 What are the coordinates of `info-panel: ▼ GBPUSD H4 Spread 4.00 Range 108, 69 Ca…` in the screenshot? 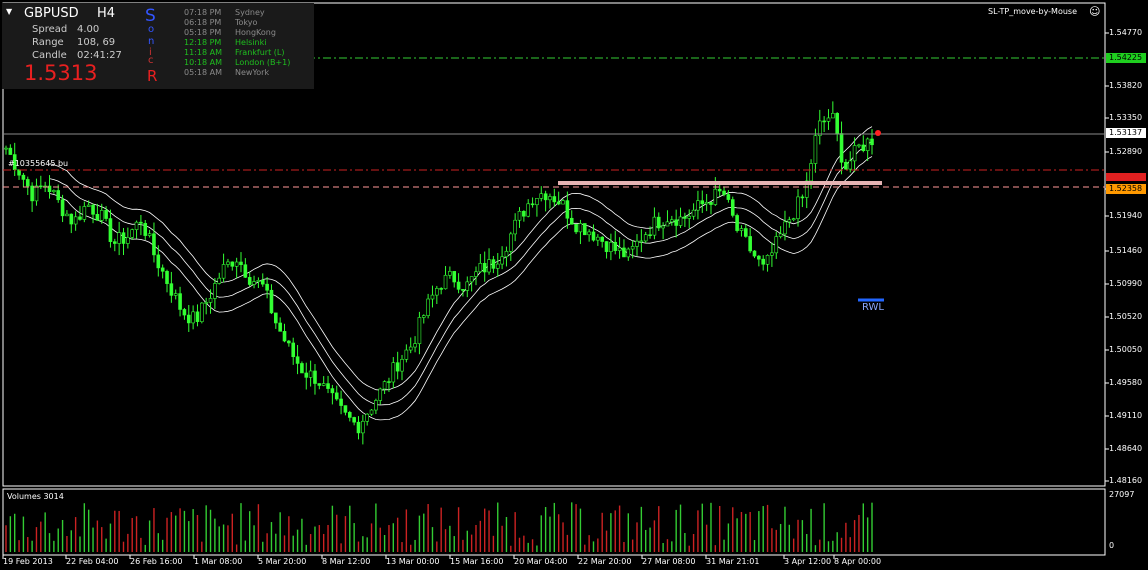 It's located at (158, 46).